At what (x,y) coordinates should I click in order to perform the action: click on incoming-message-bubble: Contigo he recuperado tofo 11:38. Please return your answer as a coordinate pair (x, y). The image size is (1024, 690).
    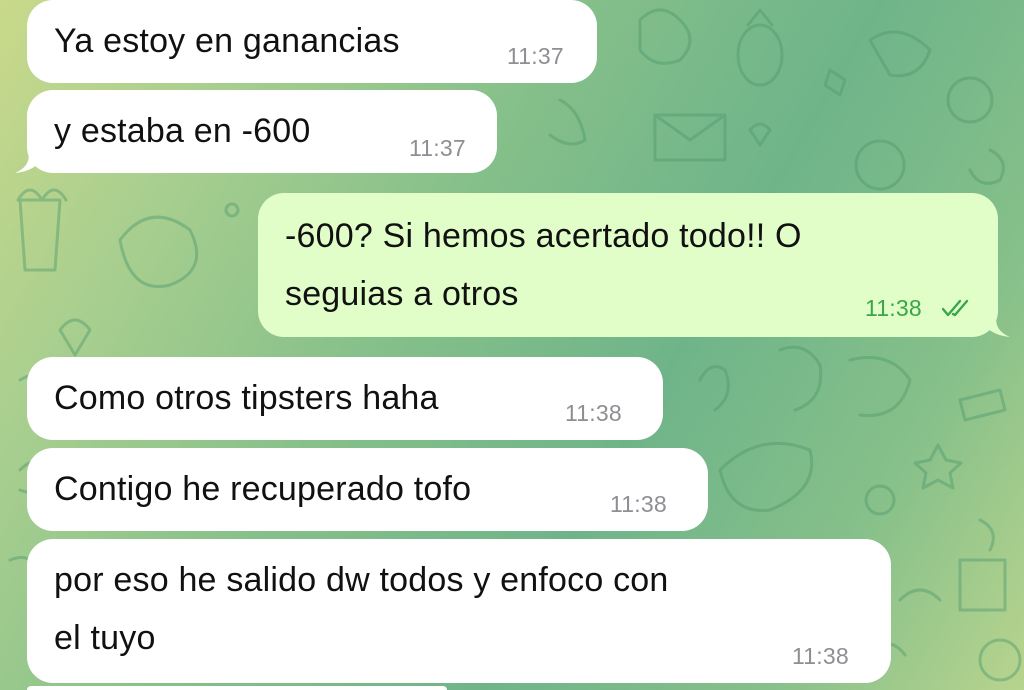
    Looking at the image, I should click on (367, 489).